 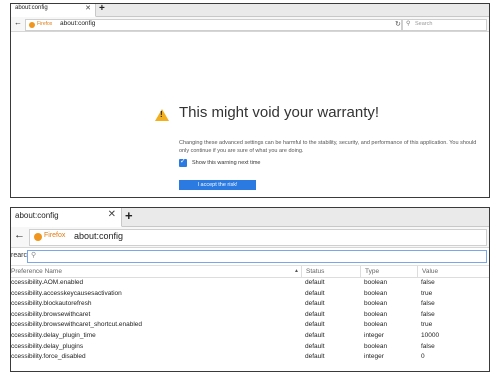 I want to click on column-header-type: Type, so click(x=369, y=271).